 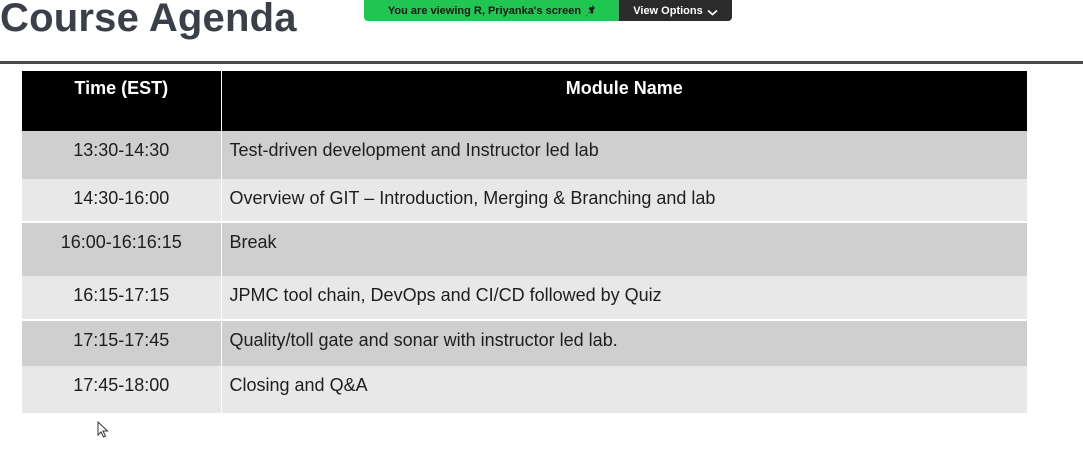 What do you see at coordinates (148, 20) in the screenshot?
I see `page-title: Course Agenda` at bounding box center [148, 20].